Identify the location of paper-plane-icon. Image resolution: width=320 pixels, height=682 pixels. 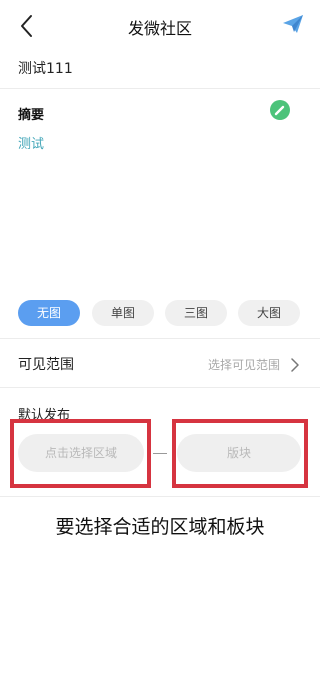
(293, 24).